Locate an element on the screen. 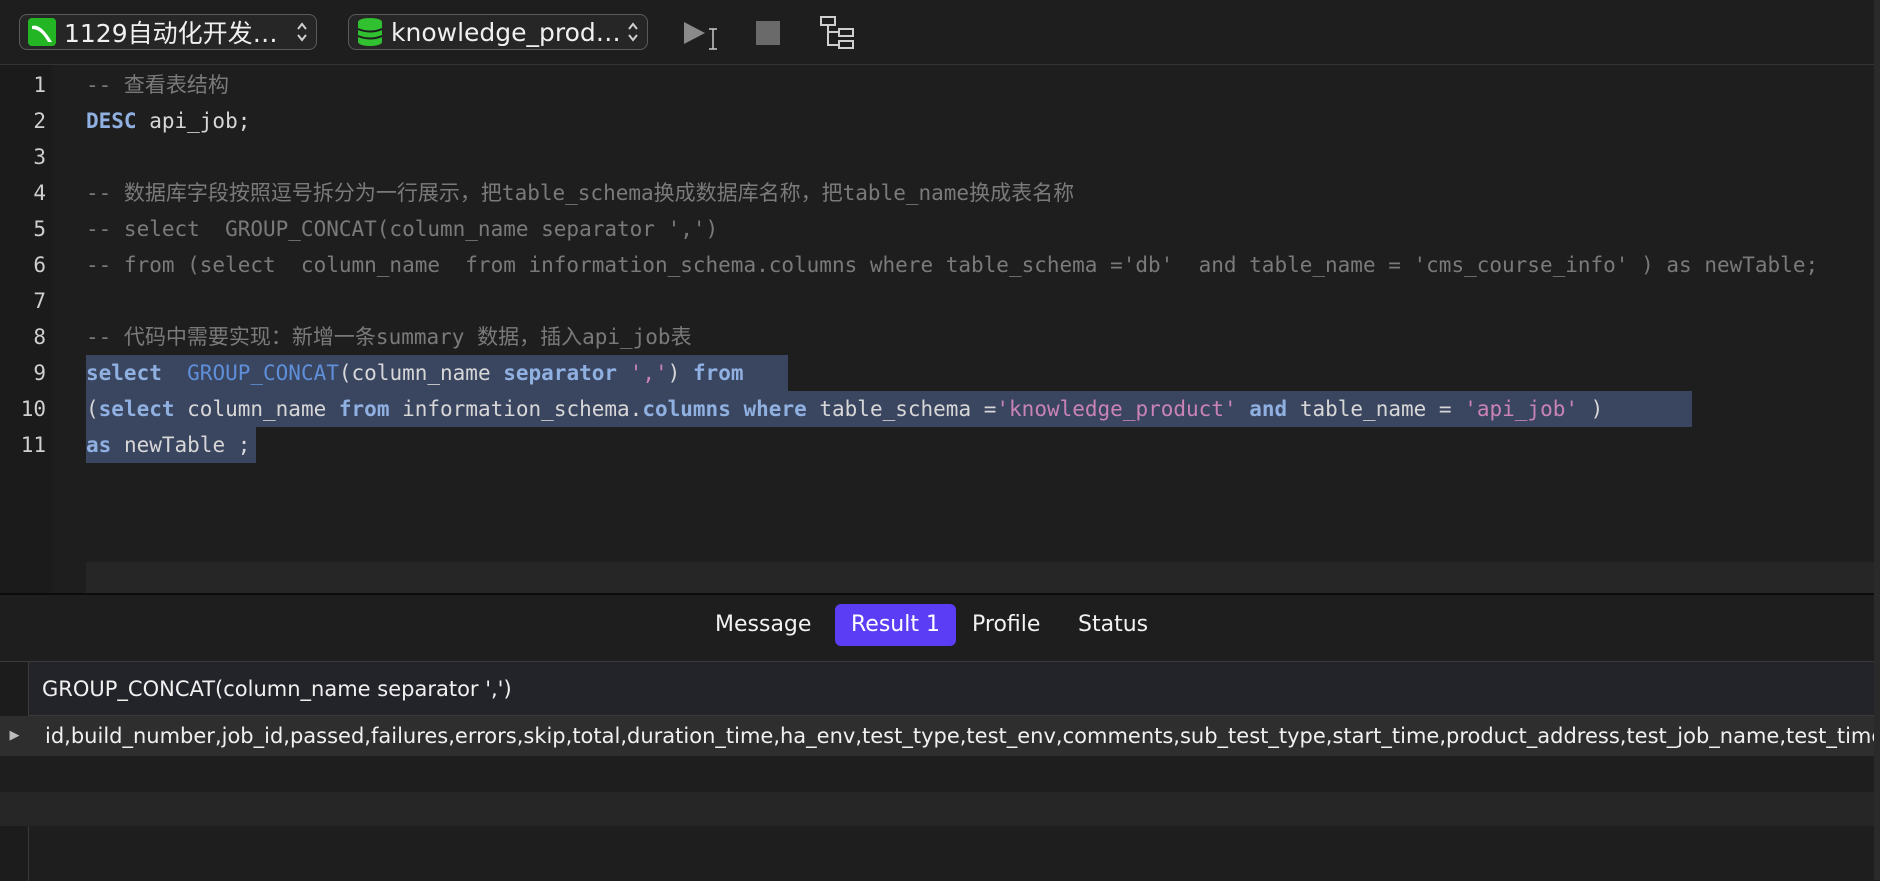 This screenshot has width=1880, height=881. text-cursor-icon is located at coordinates (713, 39).